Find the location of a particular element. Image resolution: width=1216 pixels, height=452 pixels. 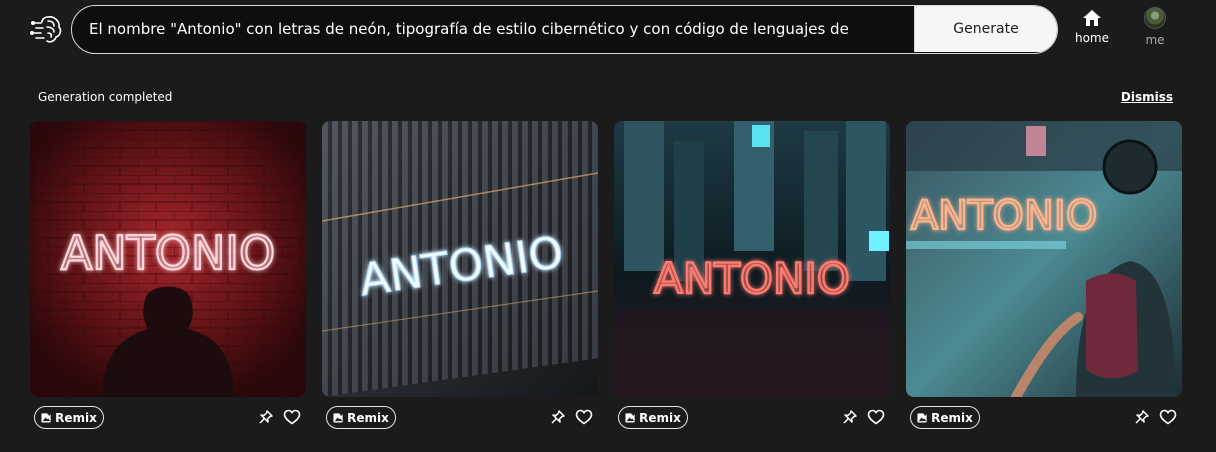

brain-icon is located at coordinates (46, 29).